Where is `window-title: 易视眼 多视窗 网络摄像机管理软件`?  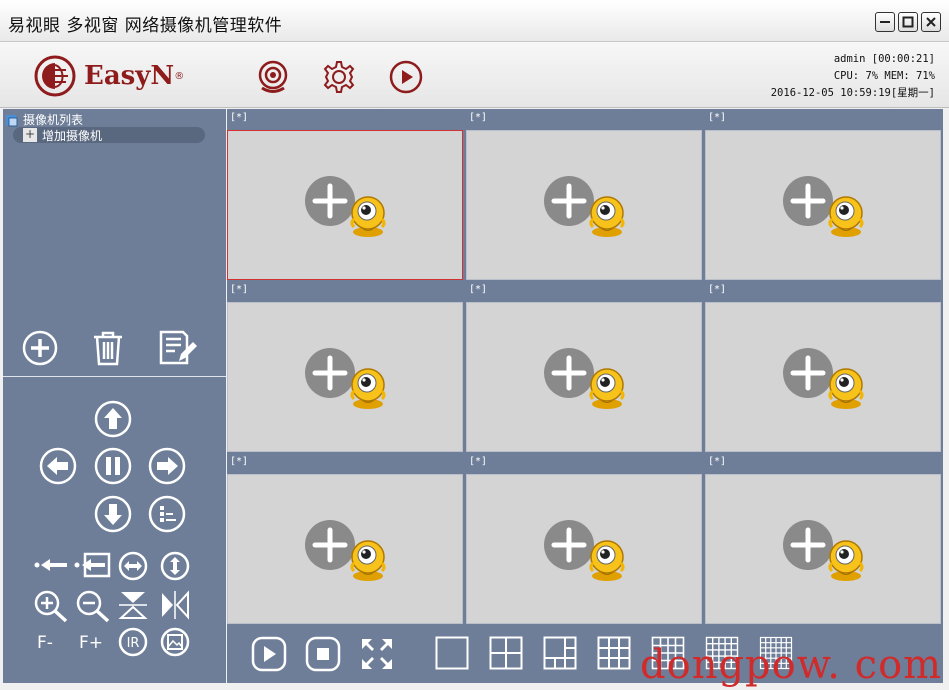 window-title: 易视眼 多视窗 网络摄像机管理软件 is located at coordinates (145, 26).